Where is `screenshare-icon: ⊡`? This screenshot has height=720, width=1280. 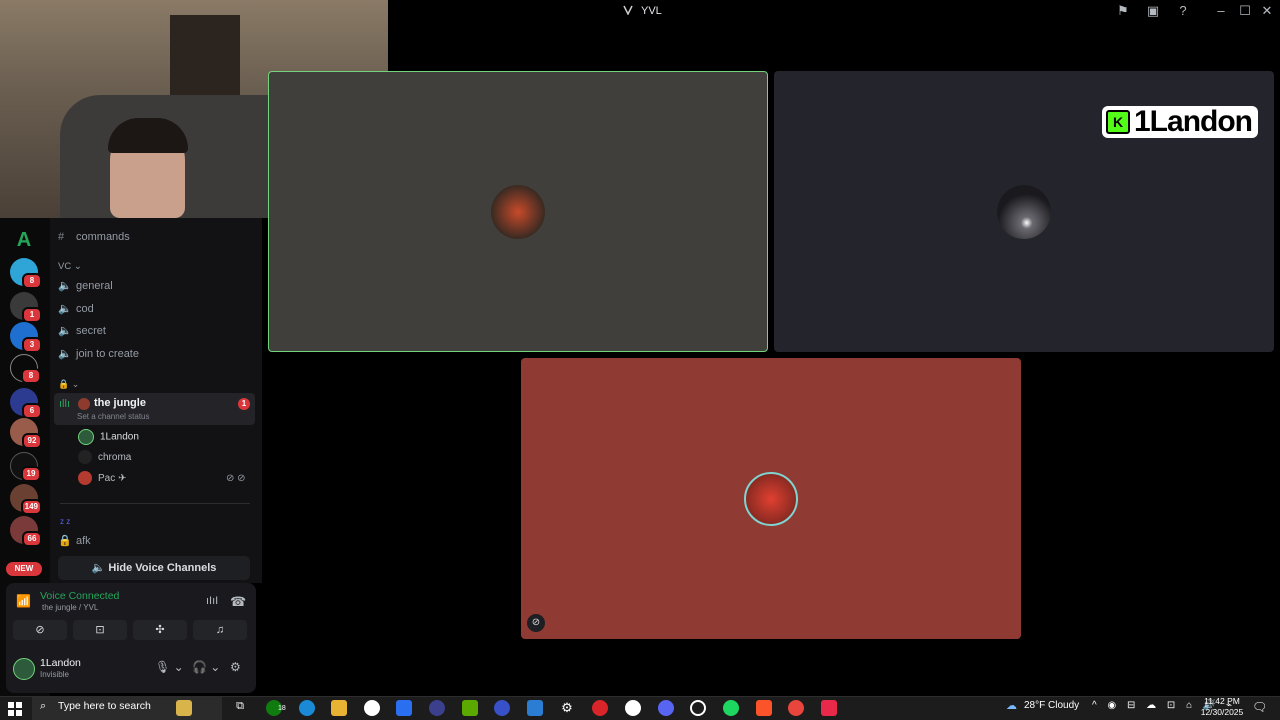
screenshare-icon: ⊡ is located at coordinates (100, 630).